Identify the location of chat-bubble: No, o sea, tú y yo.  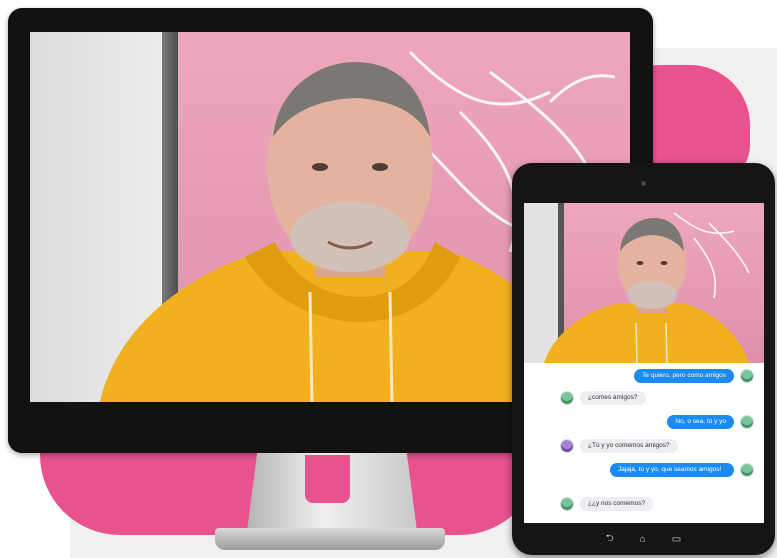
(700, 422).